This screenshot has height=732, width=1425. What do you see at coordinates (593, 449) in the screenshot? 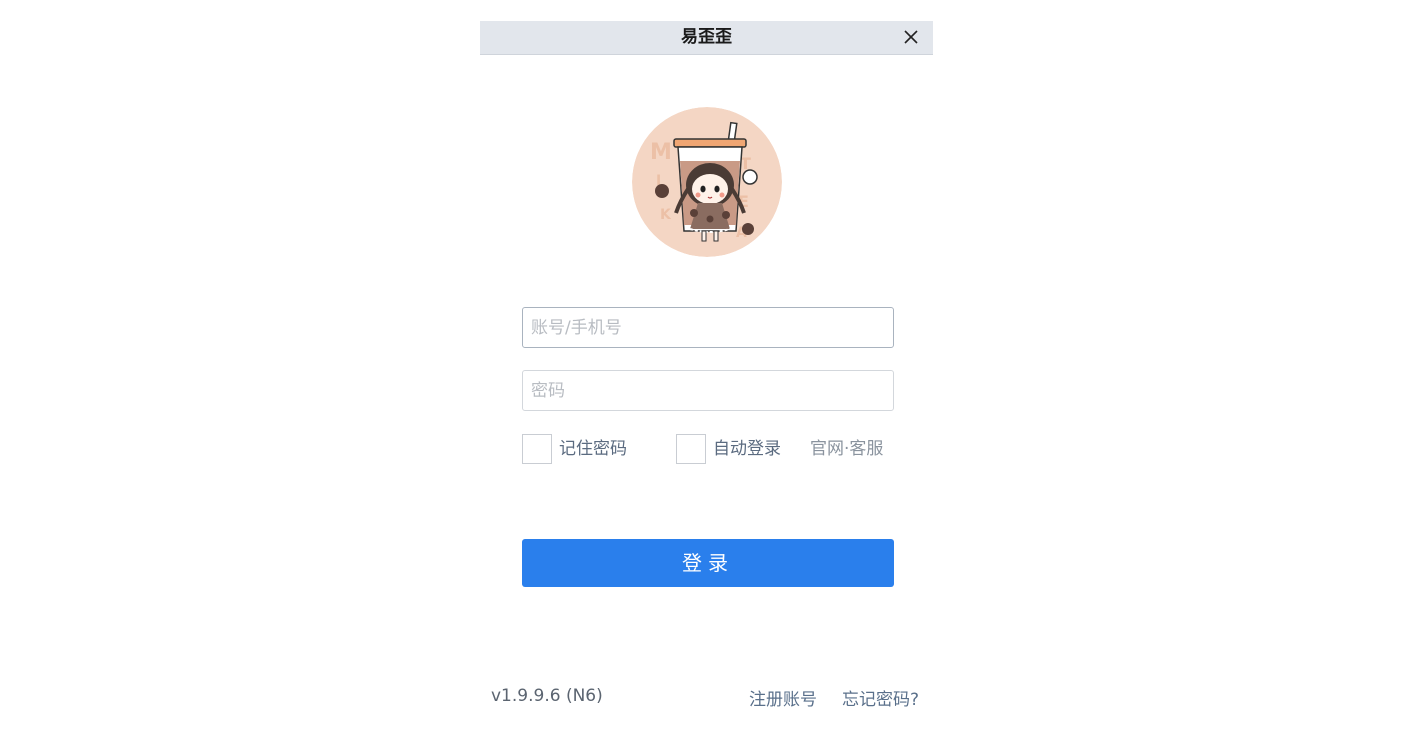
I see `remember-password-label: 记住密码` at bounding box center [593, 449].